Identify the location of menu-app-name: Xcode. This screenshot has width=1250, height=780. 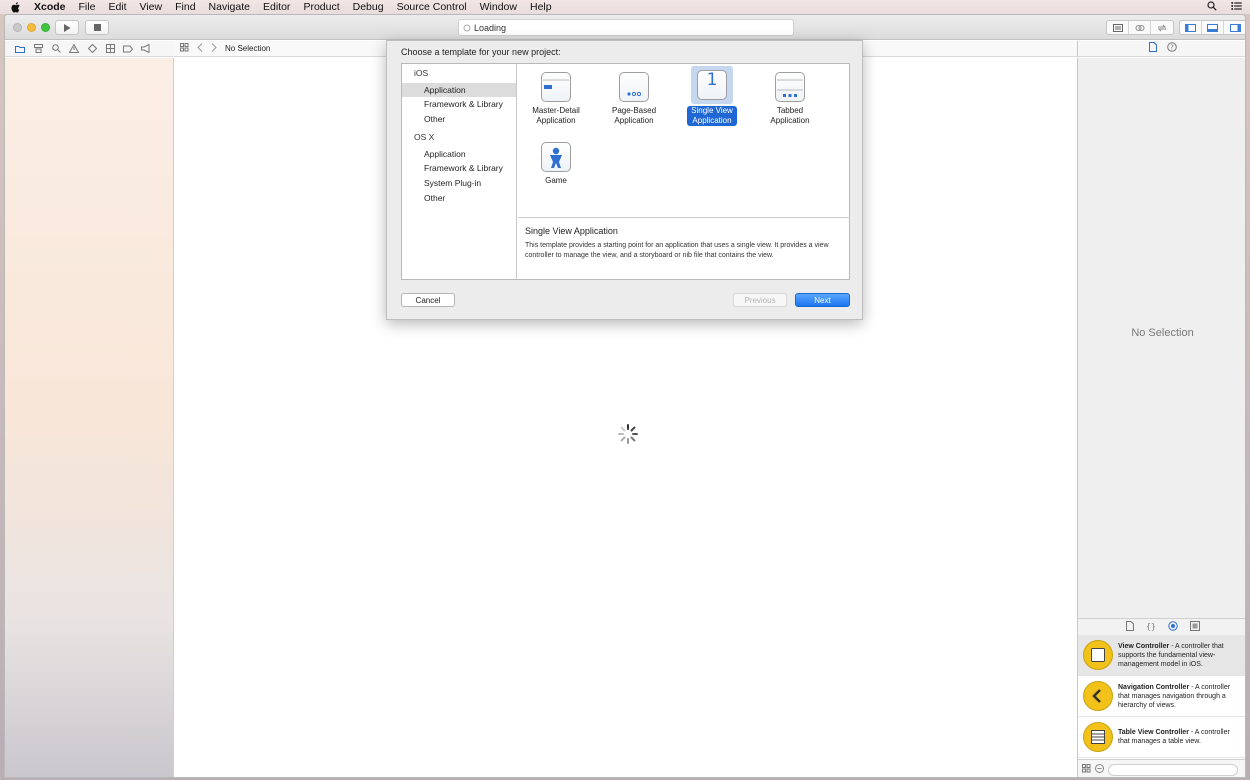
(50, 7).